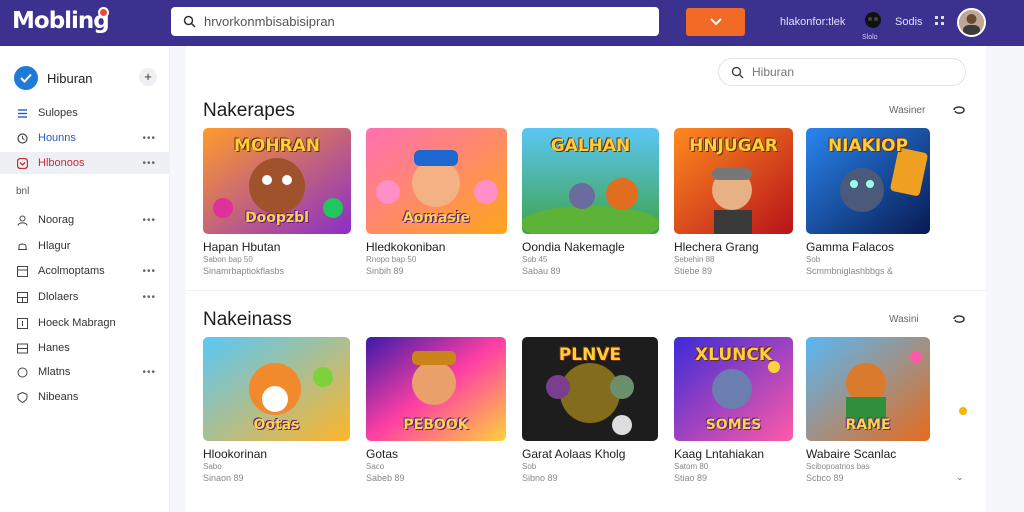 This screenshot has width=1024, height=512. I want to click on notification-dot, so click(103, 12).